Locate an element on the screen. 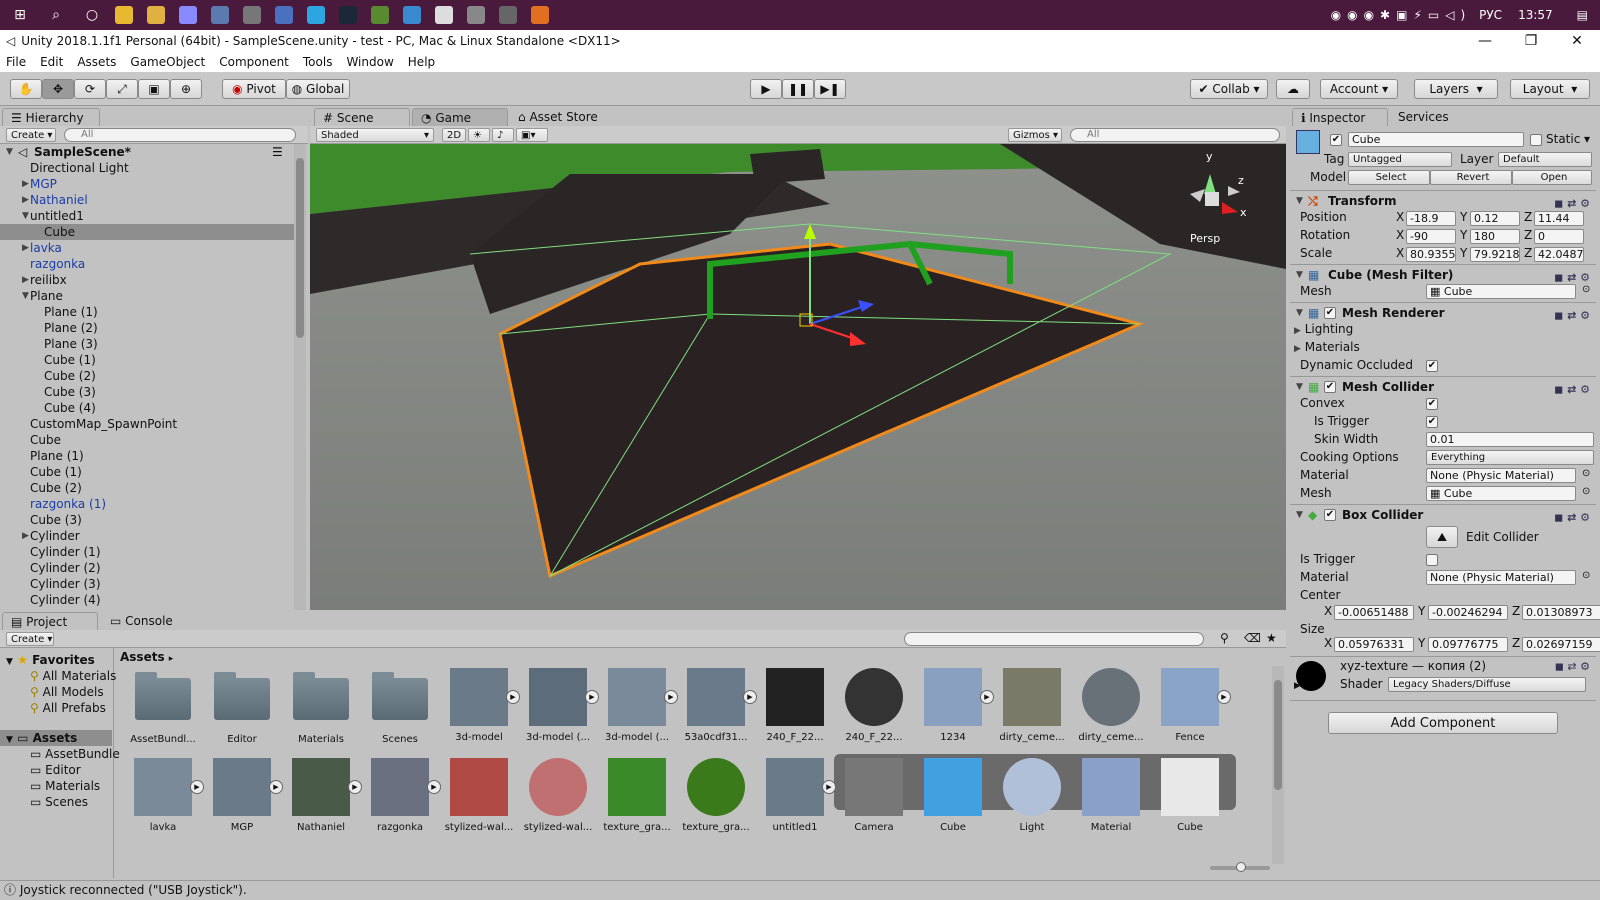  hierarchy-item: Cylinder (2) is located at coordinates (147, 568).